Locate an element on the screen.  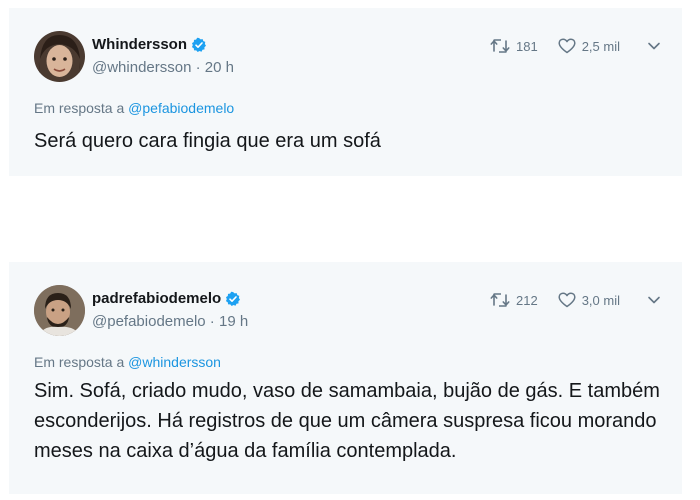
reply-context: Em resposta a @pefabiodemelo is located at coordinates (134, 108).